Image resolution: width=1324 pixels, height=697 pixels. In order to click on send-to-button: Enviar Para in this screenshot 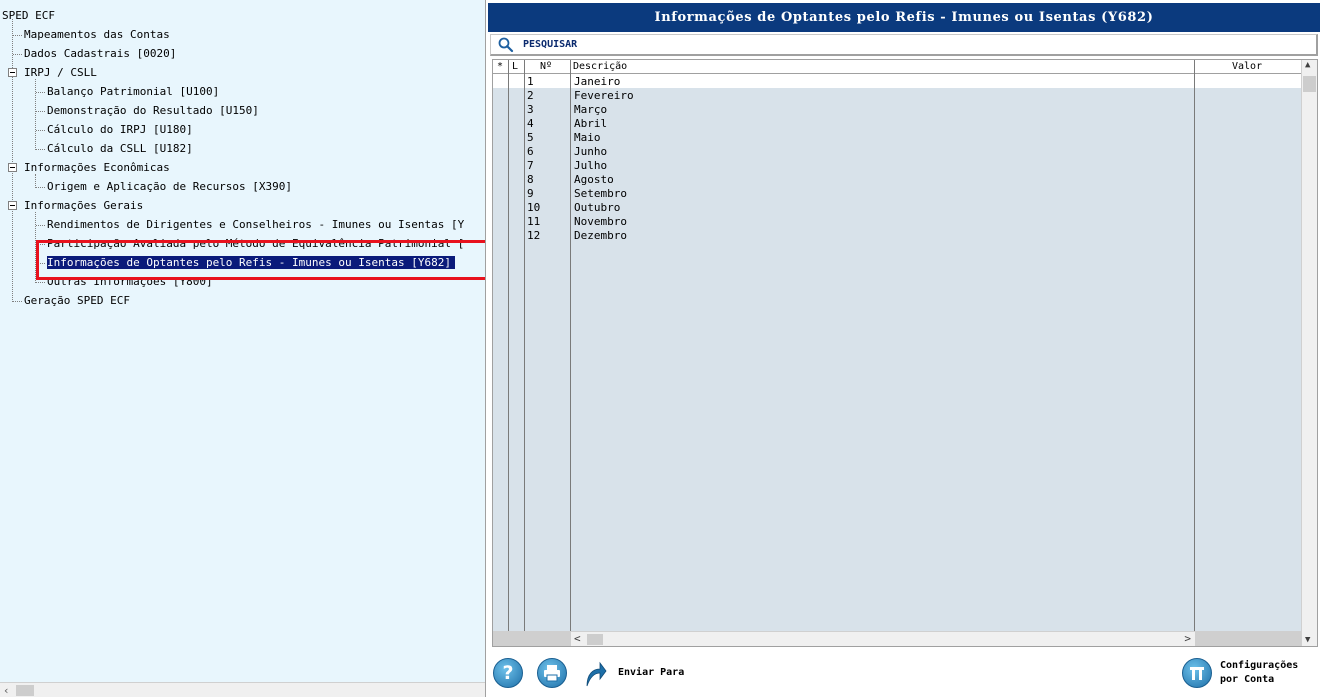, I will do `click(651, 673)`.